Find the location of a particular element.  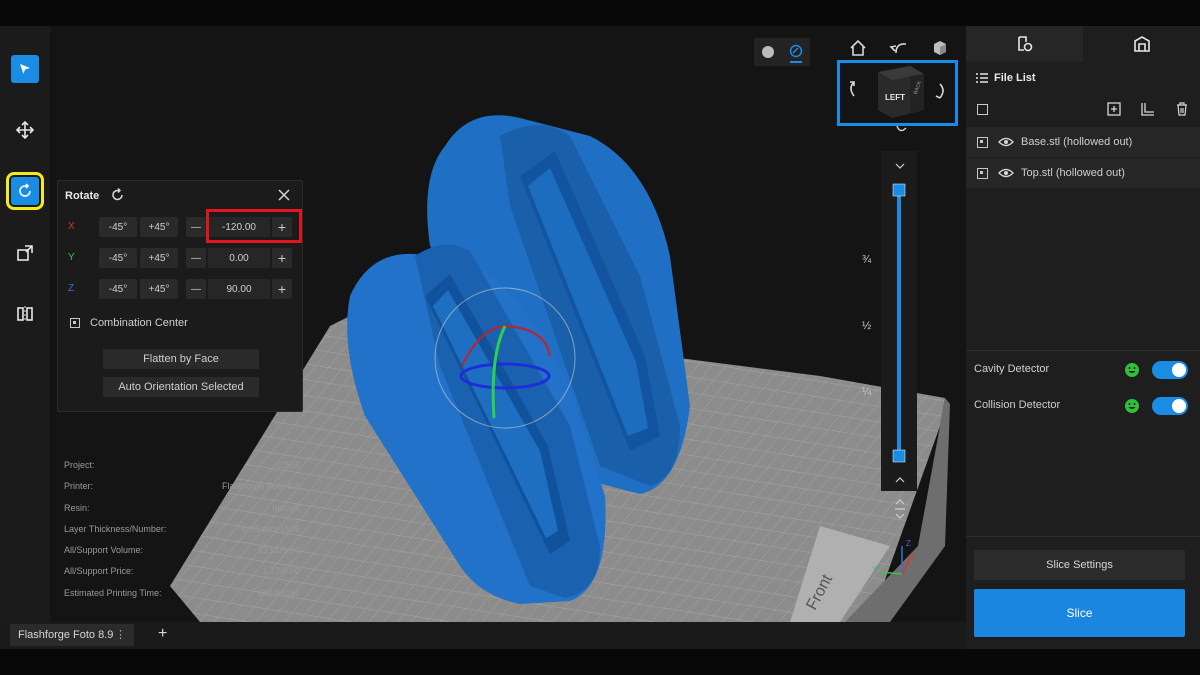

list-icon is located at coordinates (982, 78).